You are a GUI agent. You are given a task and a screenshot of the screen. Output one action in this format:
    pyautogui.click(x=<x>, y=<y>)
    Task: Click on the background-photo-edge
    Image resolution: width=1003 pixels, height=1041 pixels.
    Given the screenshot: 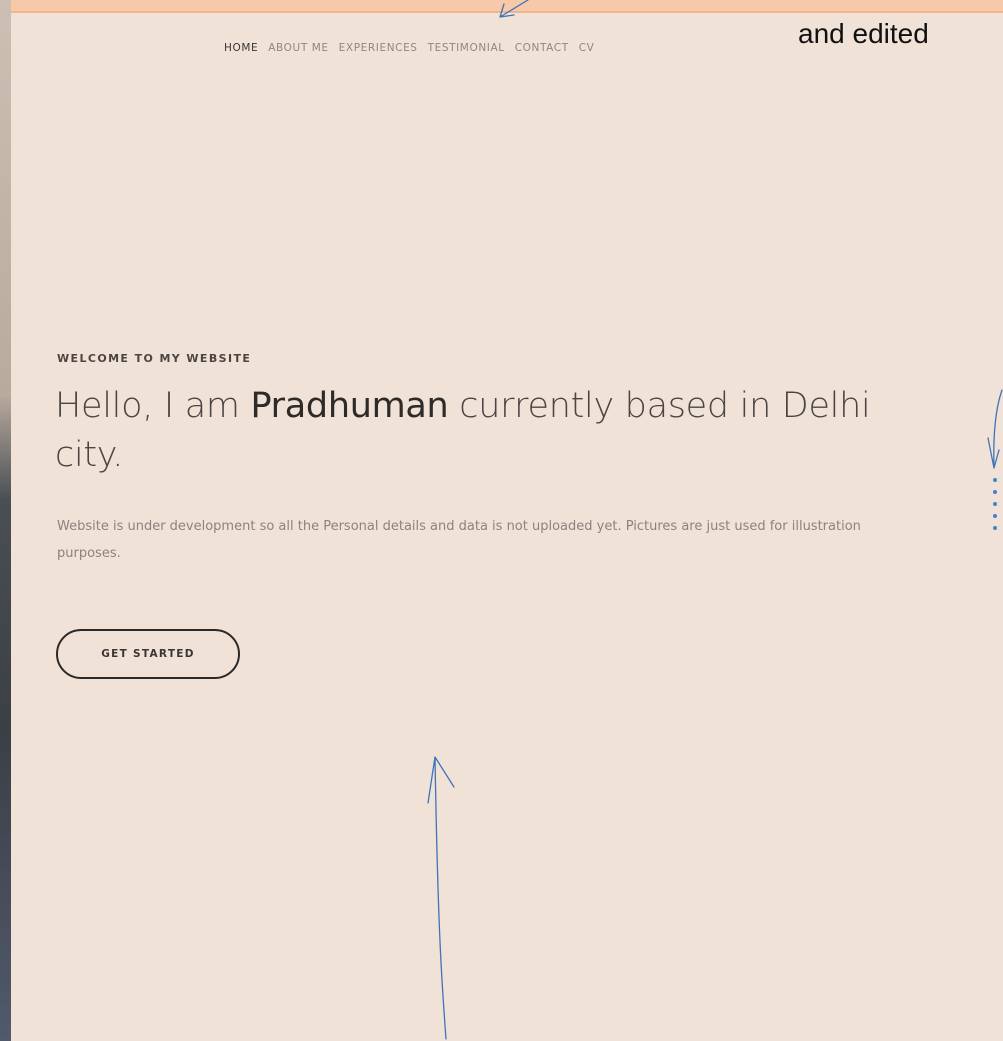 What is the action you would take?
    pyautogui.click(x=5, y=520)
    